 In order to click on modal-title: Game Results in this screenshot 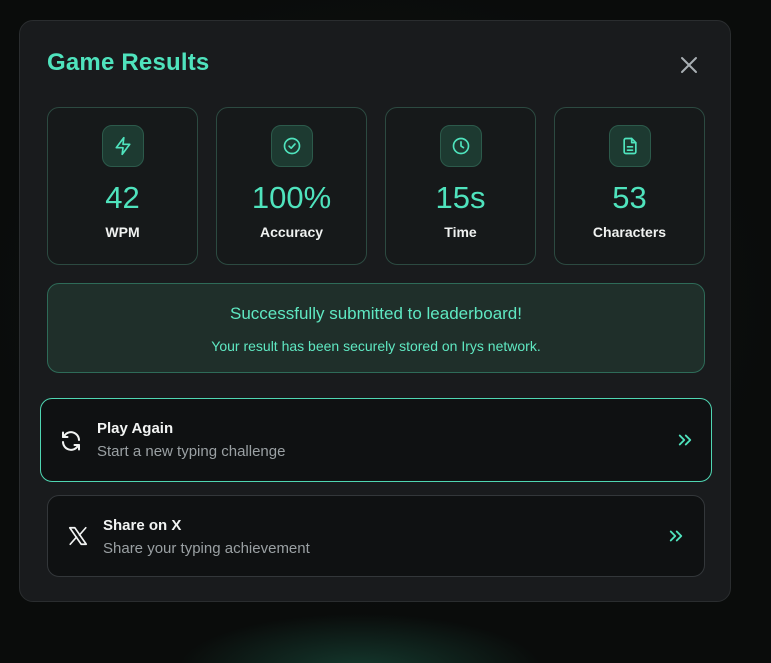, I will do `click(128, 62)`.